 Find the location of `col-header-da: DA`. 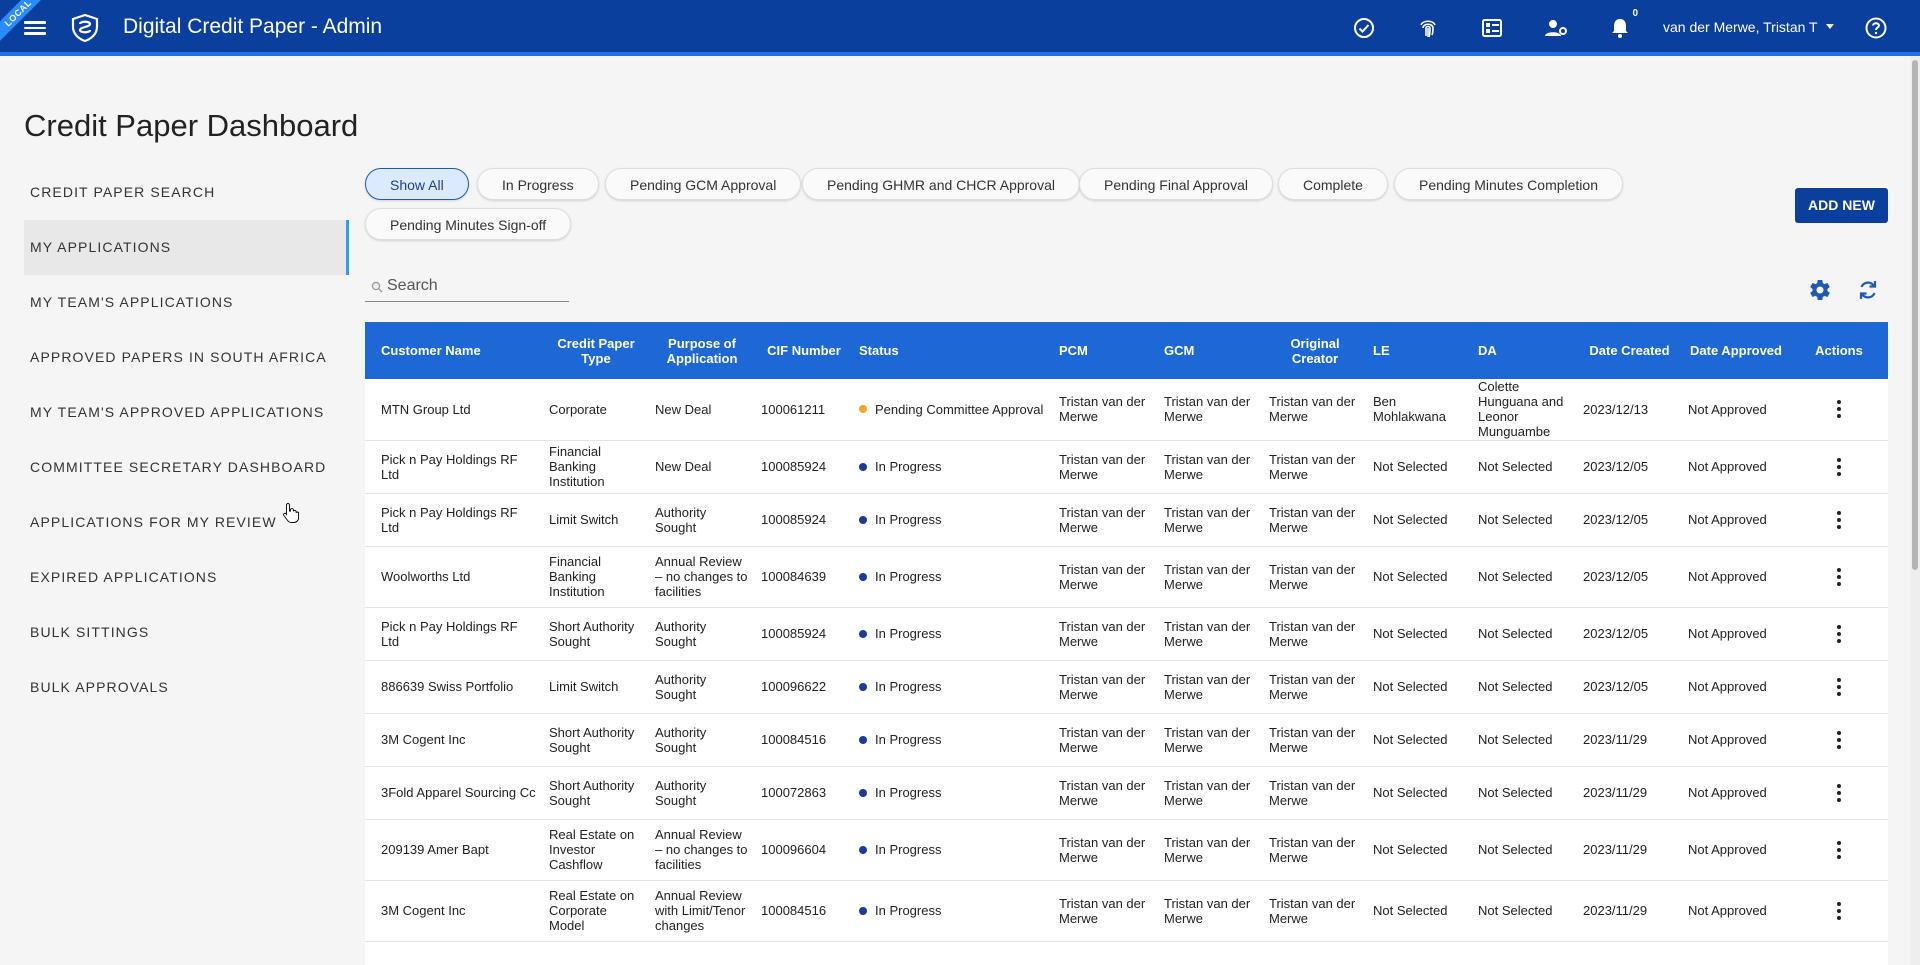

col-header-da: DA is located at coordinates (1524, 350).